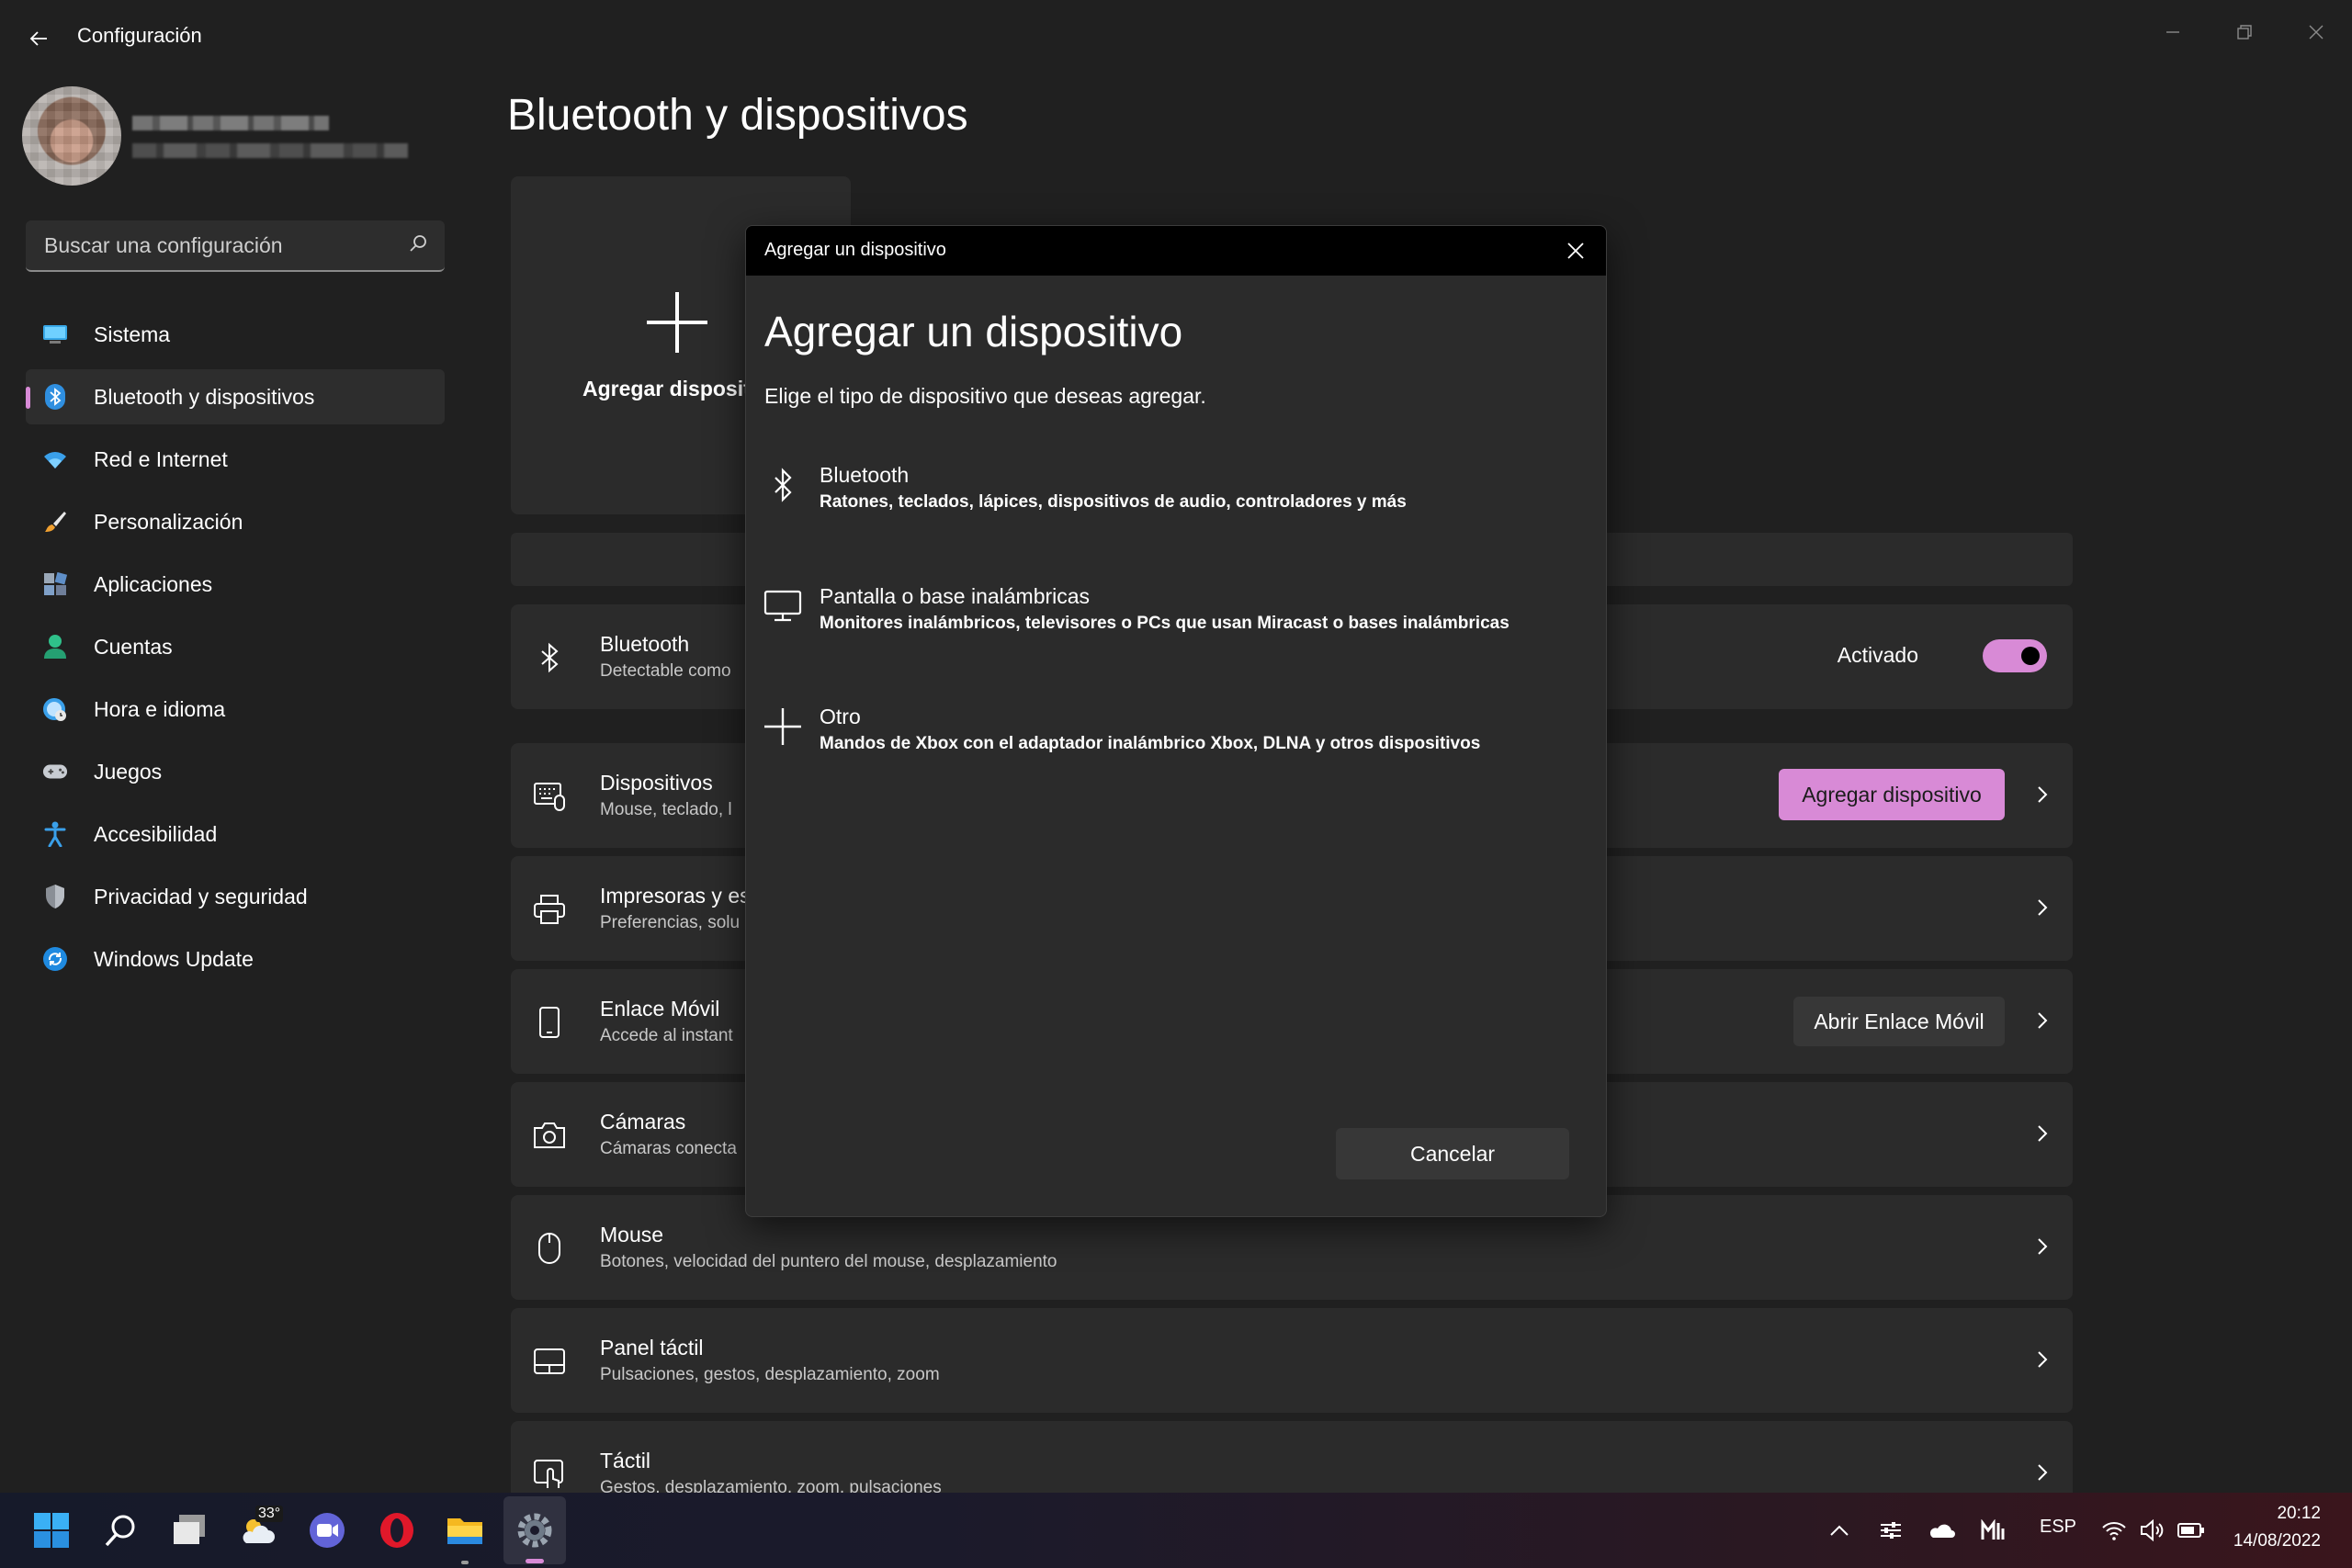  What do you see at coordinates (465, 1563) in the screenshot?
I see `running-indicator` at bounding box center [465, 1563].